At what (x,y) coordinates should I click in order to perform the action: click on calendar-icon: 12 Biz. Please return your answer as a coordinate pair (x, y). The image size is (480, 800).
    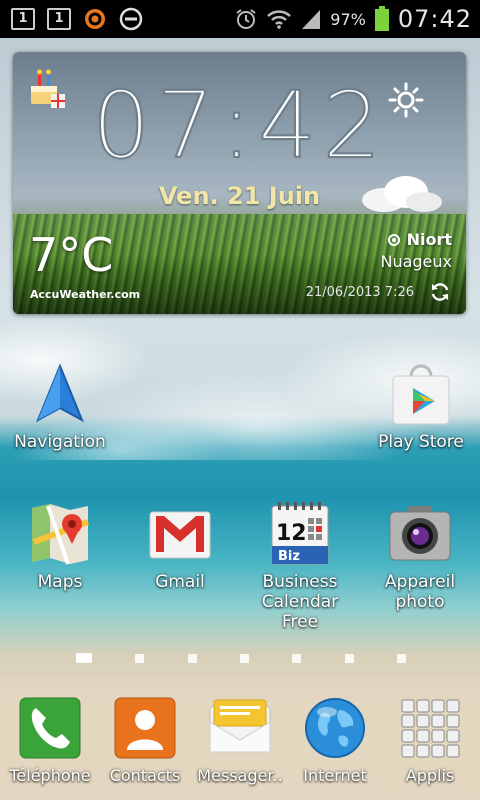
    Looking at the image, I should click on (300, 534).